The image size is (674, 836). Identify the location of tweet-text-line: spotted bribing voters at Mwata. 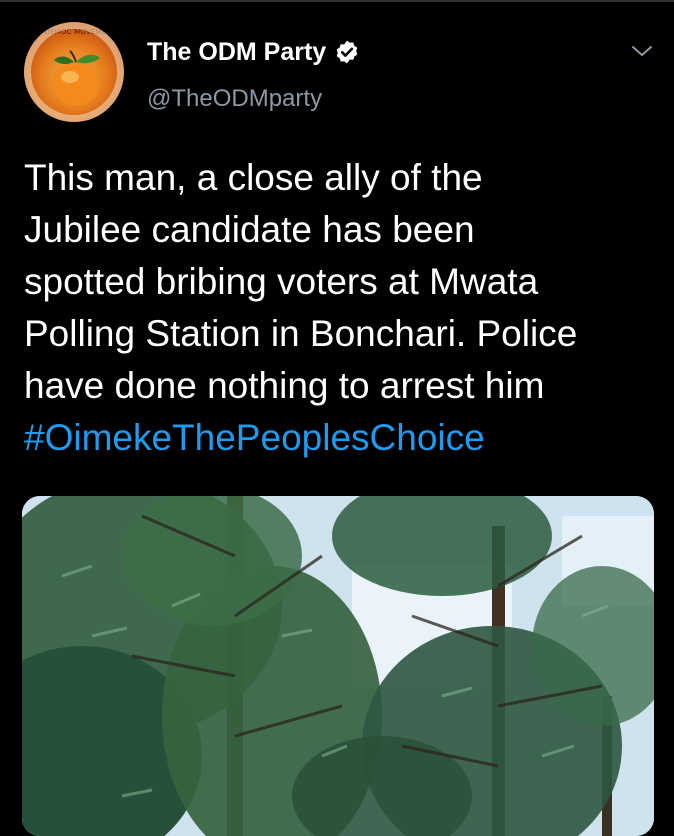
(281, 281).